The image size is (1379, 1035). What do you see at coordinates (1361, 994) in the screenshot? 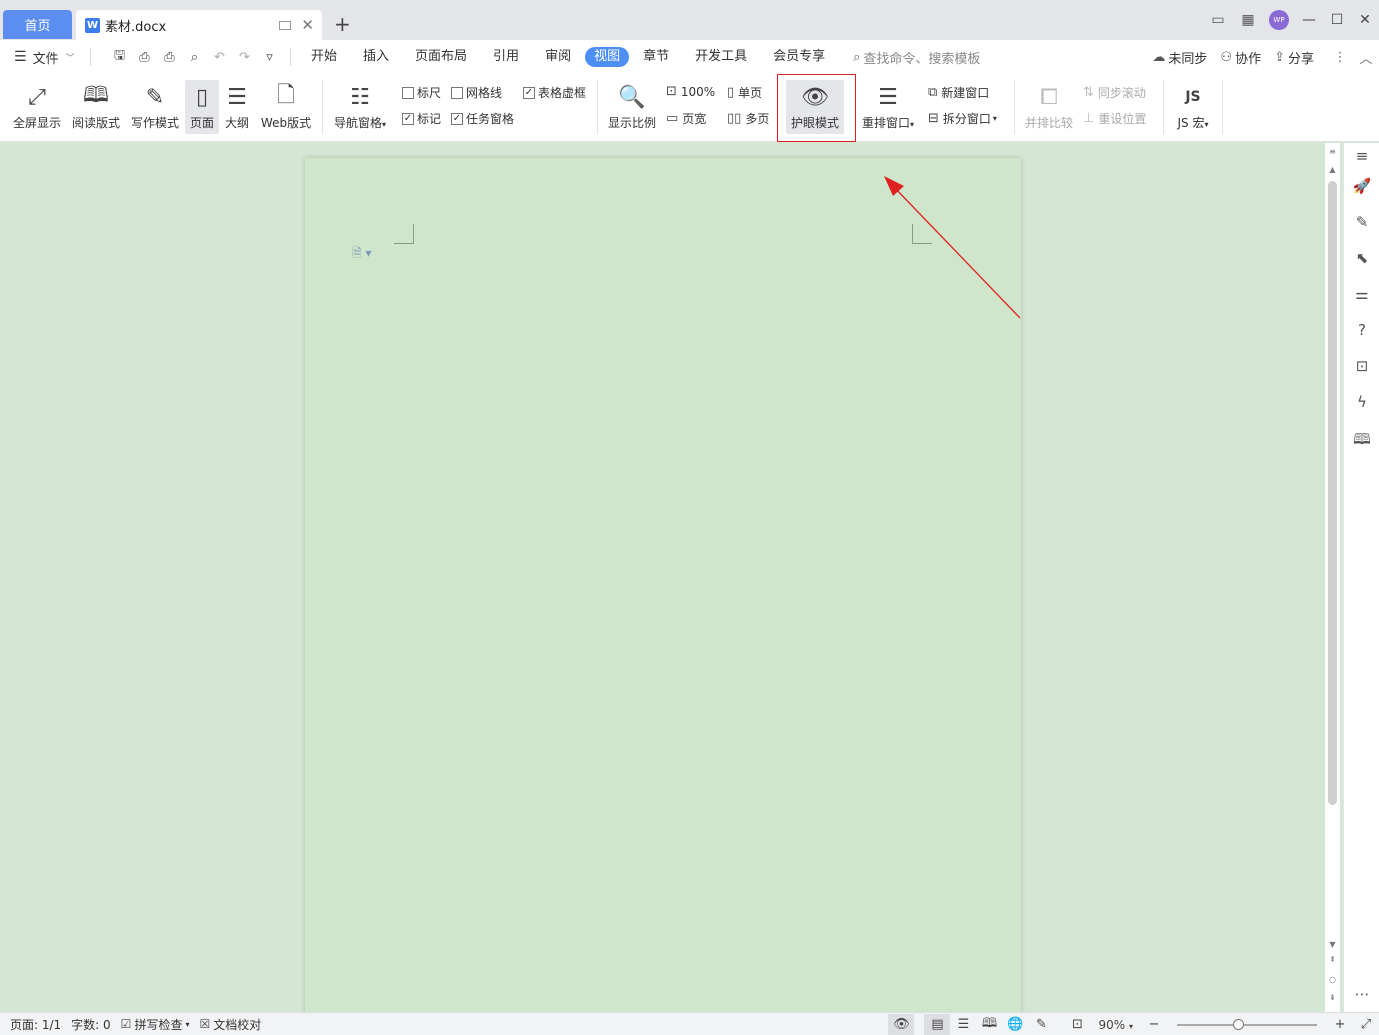
I see `more-dots-icon: ⋯` at bounding box center [1361, 994].